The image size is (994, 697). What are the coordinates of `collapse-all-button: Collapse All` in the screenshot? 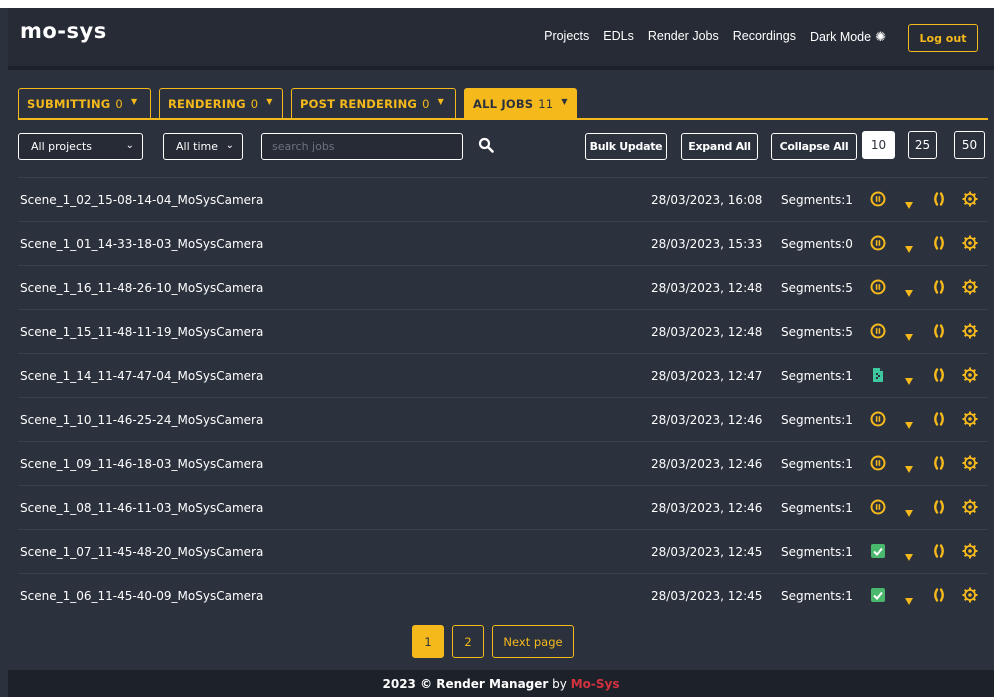 It's located at (814, 146).